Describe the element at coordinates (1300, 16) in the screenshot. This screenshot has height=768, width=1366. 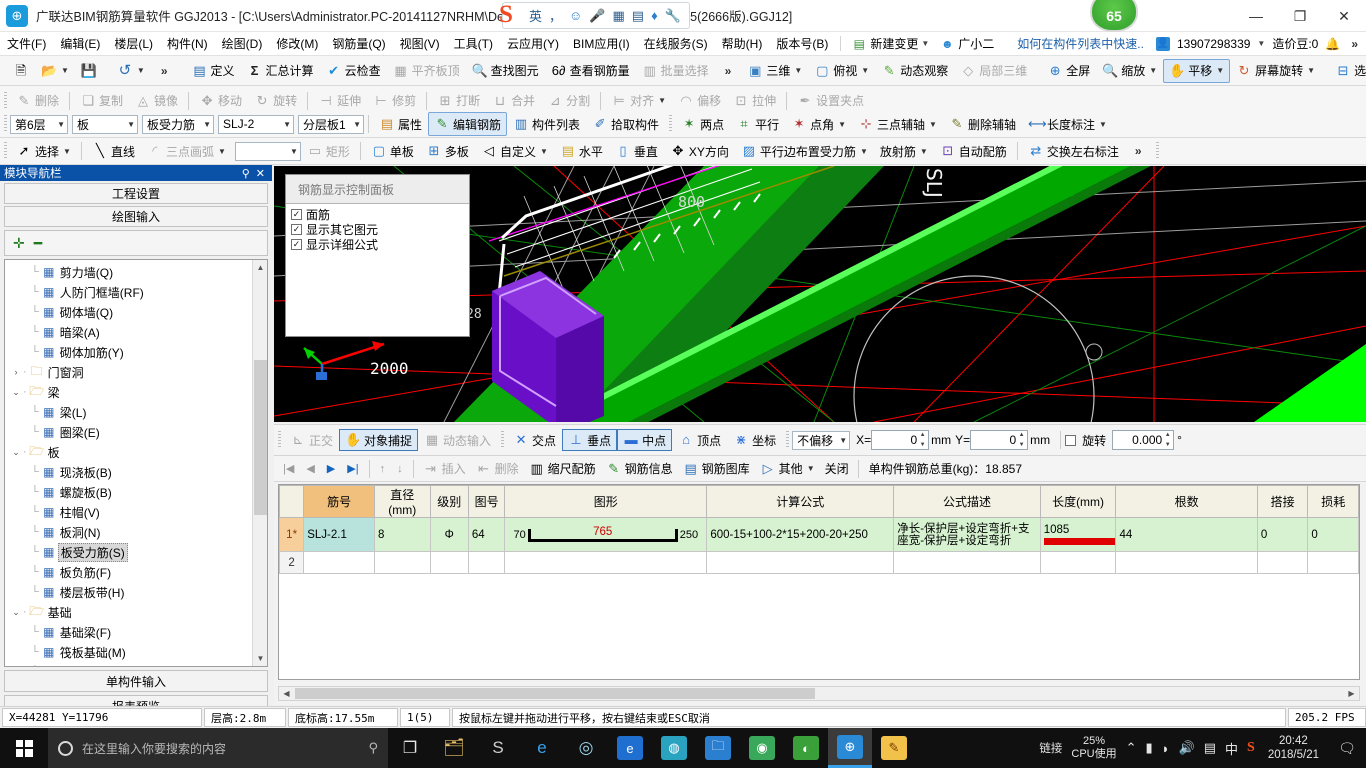
I see `maximize-button: ❐` at that location.